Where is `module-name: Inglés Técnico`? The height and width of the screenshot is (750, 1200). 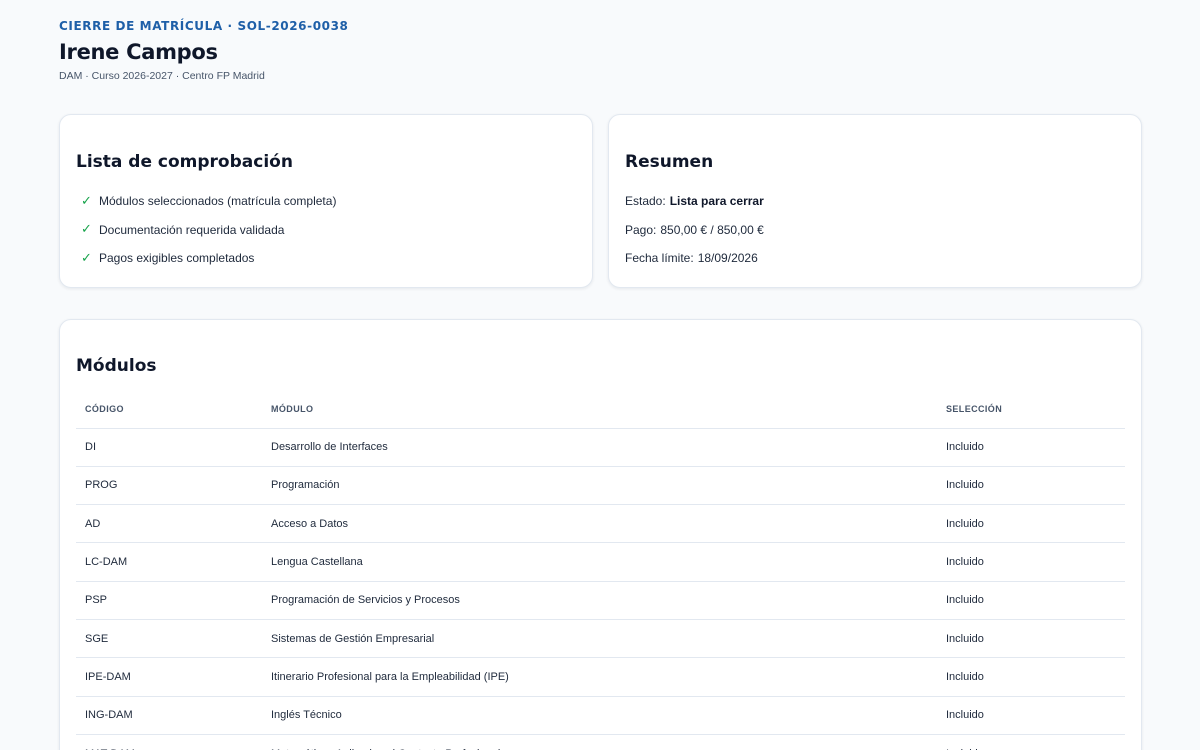
module-name: Inglés Técnico is located at coordinates (599, 715).